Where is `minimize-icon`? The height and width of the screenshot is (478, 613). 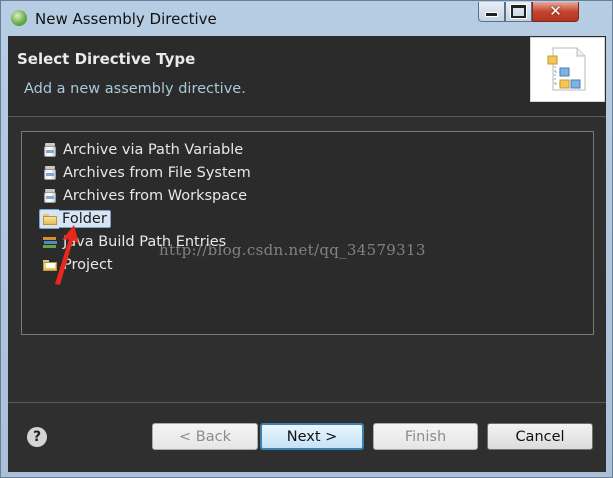 minimize-icon is located at coordinates (491, 14).